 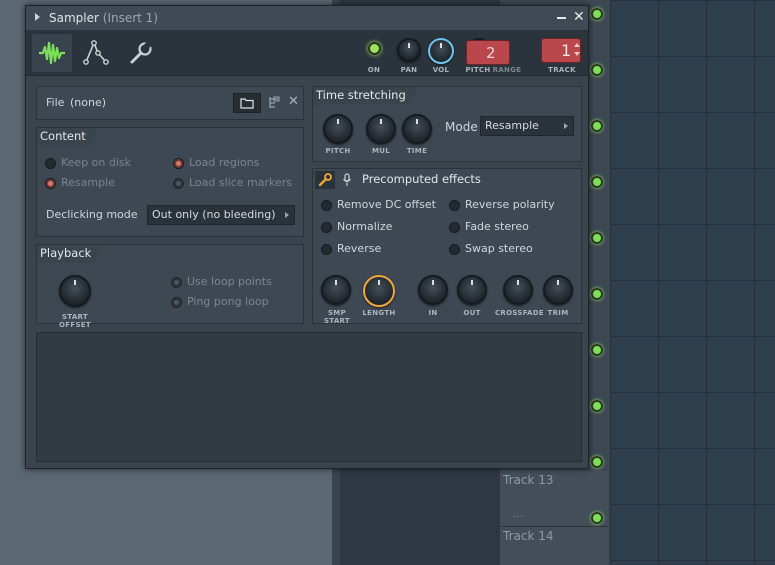 I want to click on start-offset-knob, so click(x=75, y=291).